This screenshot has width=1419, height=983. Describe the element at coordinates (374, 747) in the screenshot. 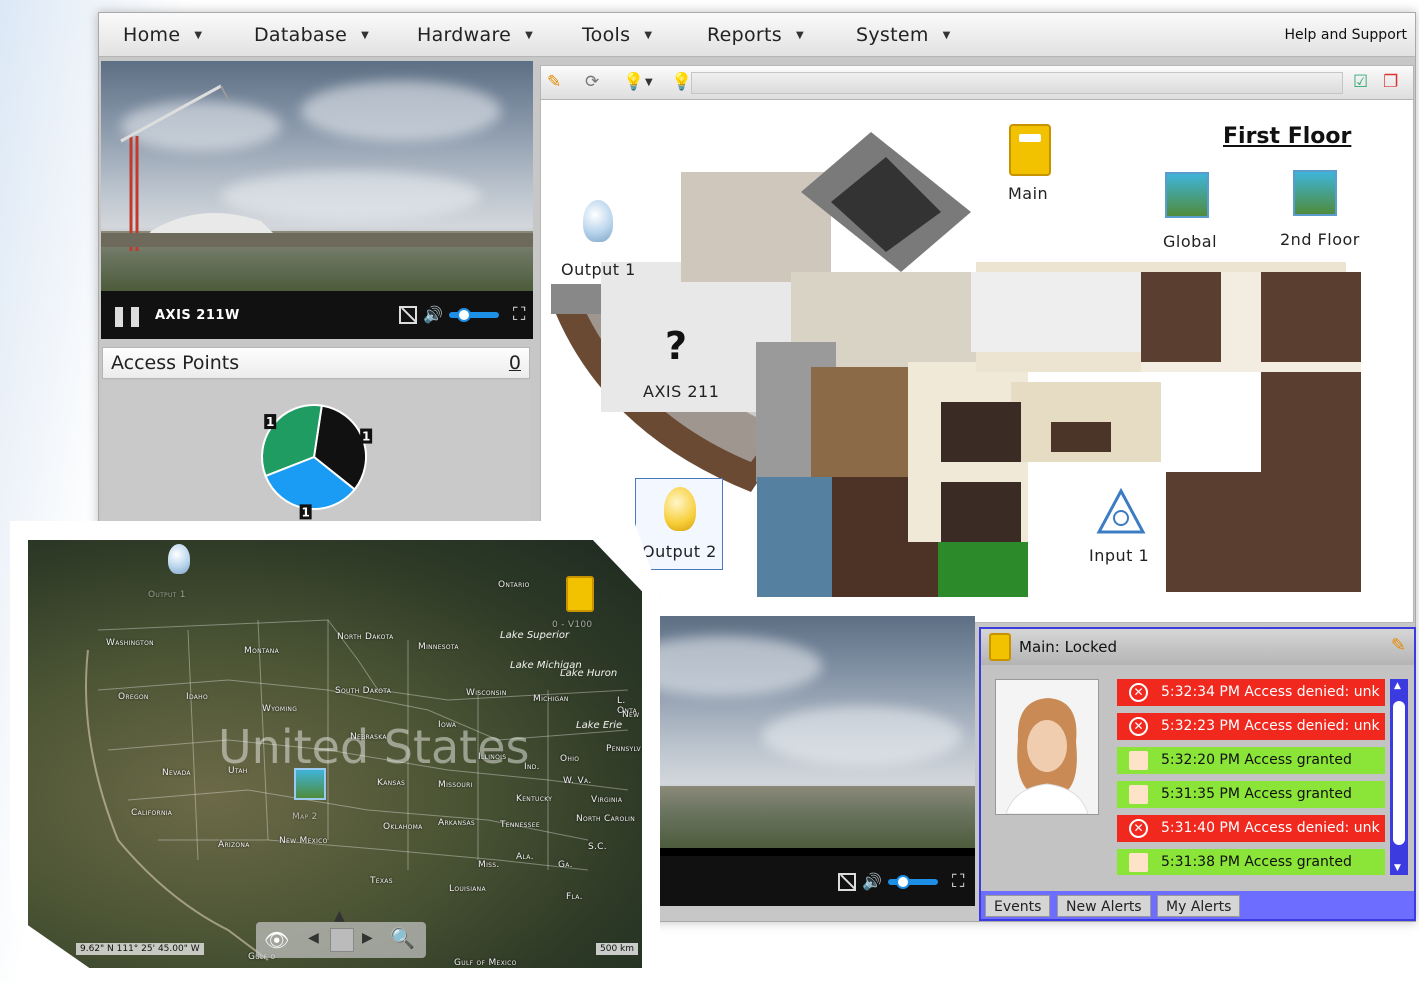

I see `country-label: United States` at that location.